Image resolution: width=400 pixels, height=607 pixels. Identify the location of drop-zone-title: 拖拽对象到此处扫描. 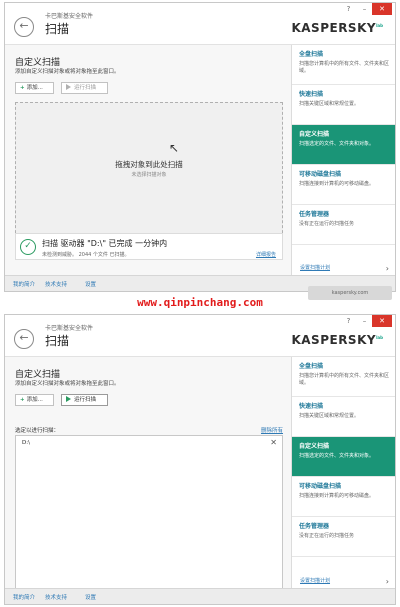
(149, 164).